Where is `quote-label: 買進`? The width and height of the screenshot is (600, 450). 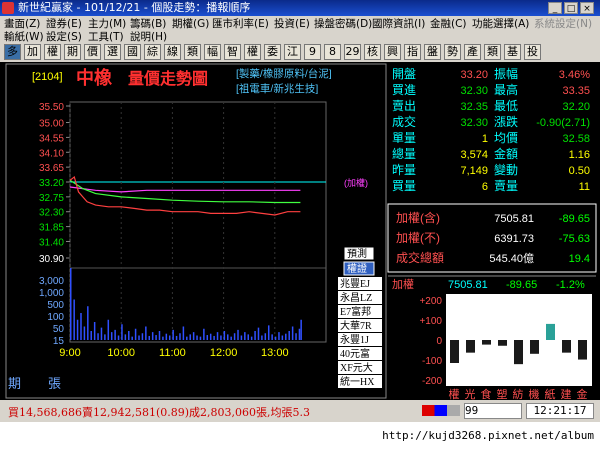 quote-label: 買進 is located at coordinates (404, 90).